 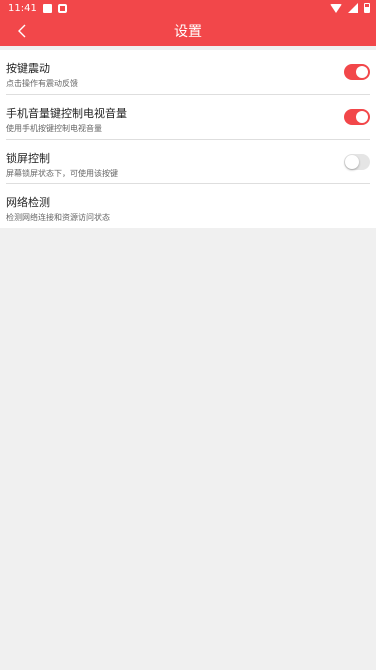 I want to click on status-time: 11:41, so click(x=22, y=8).